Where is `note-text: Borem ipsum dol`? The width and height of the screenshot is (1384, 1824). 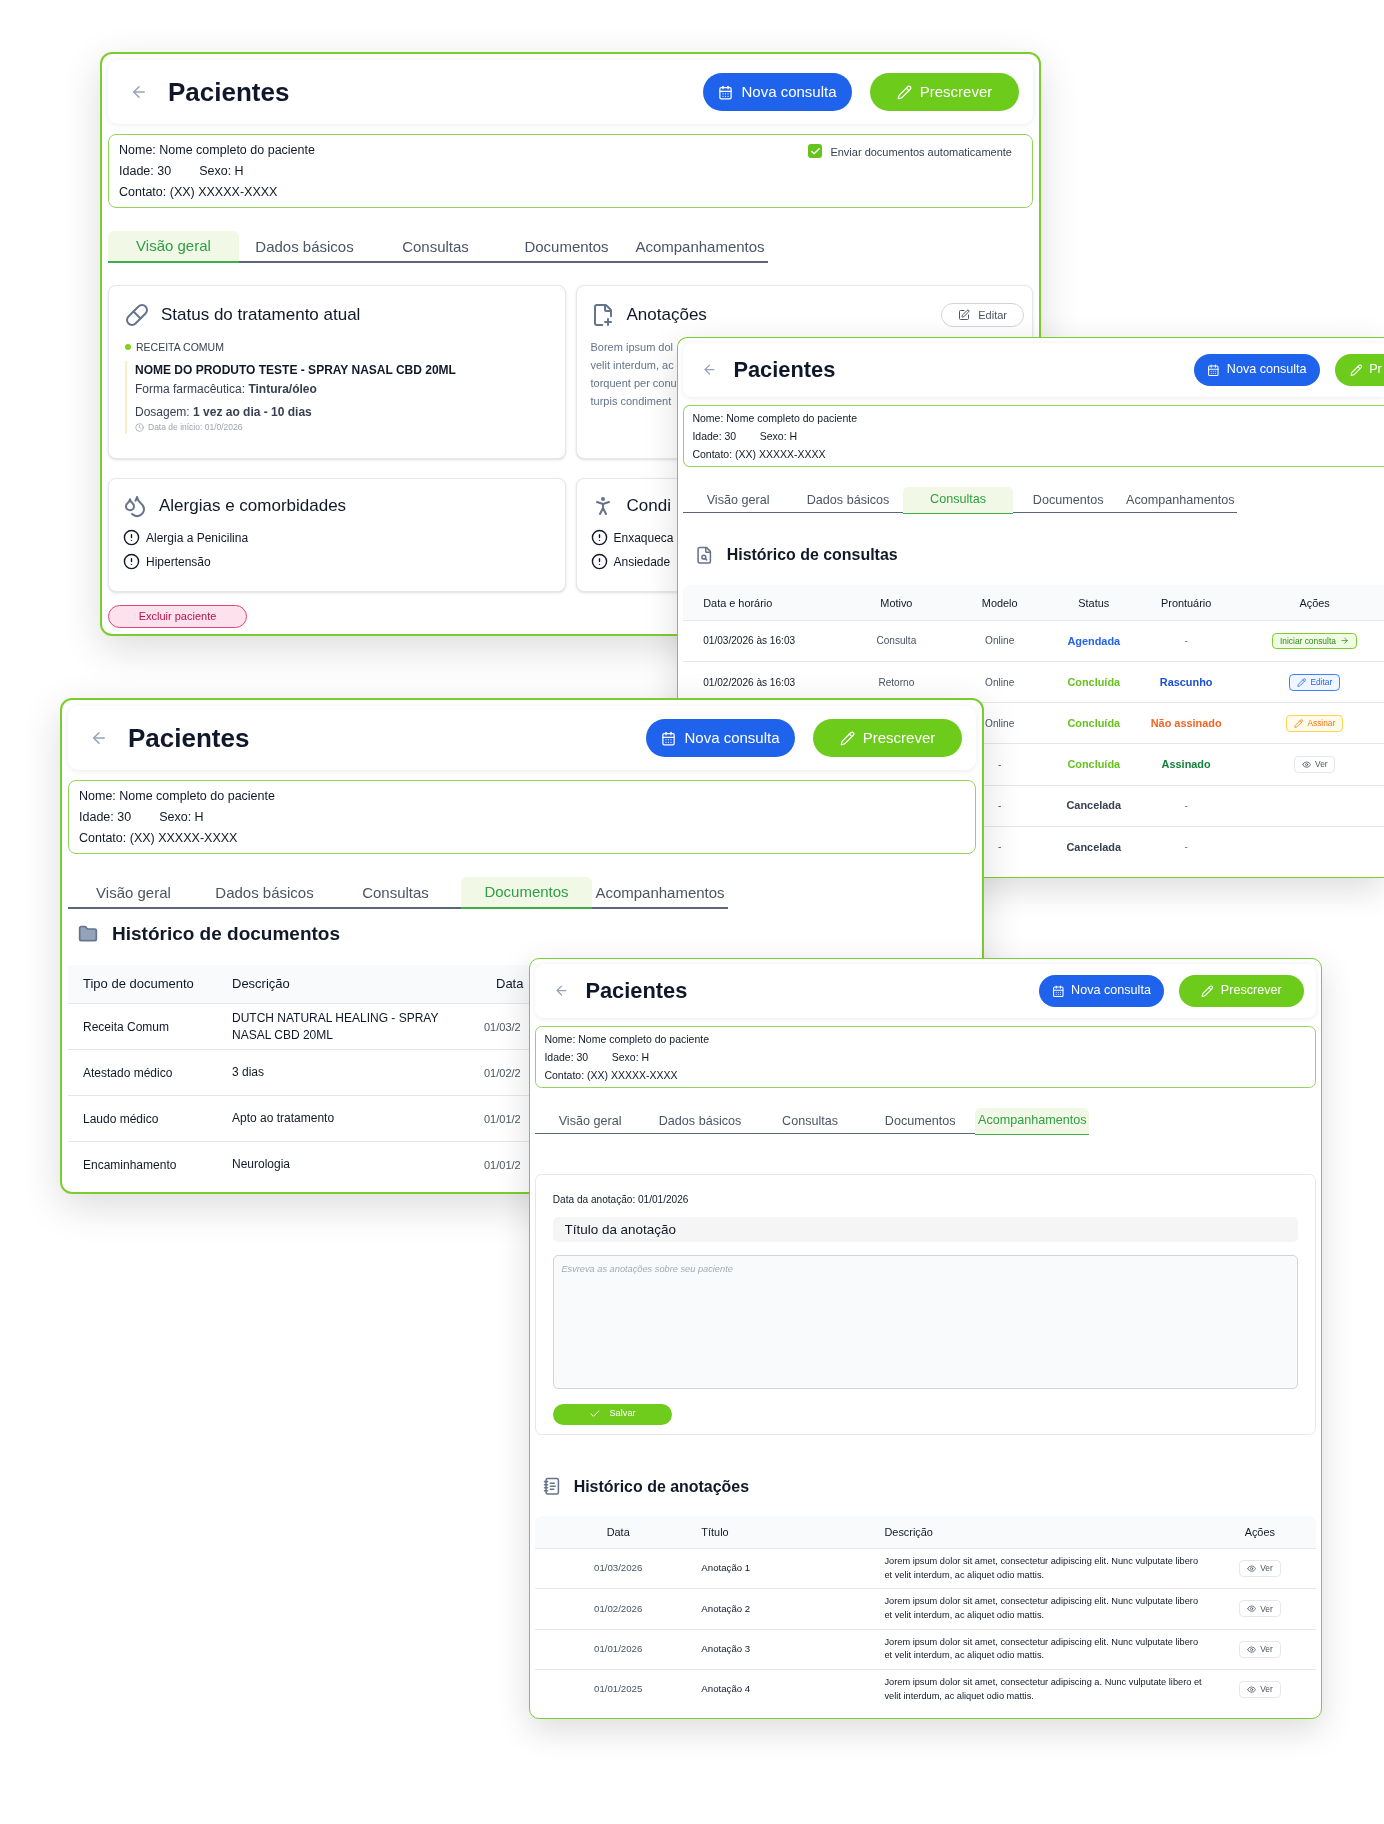 note-text: Borem ipsum dol is located at coordinates (632, 347).